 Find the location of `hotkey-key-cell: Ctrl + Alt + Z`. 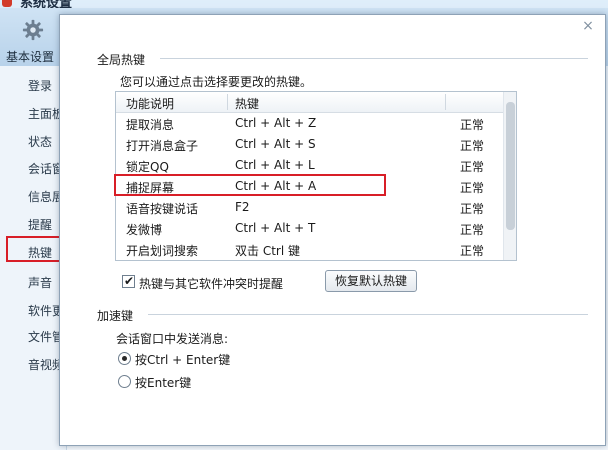

hotkey-key-cell: Ctrl + Alt + Z is located at coordinates (276, 123).